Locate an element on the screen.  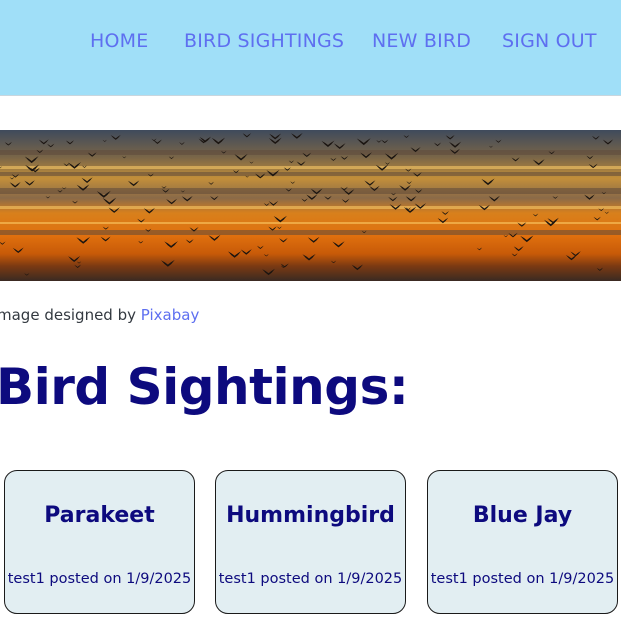
nav-bird-sightings-link: BIRD SIGHTINGS is located at coordinates (264, 41).